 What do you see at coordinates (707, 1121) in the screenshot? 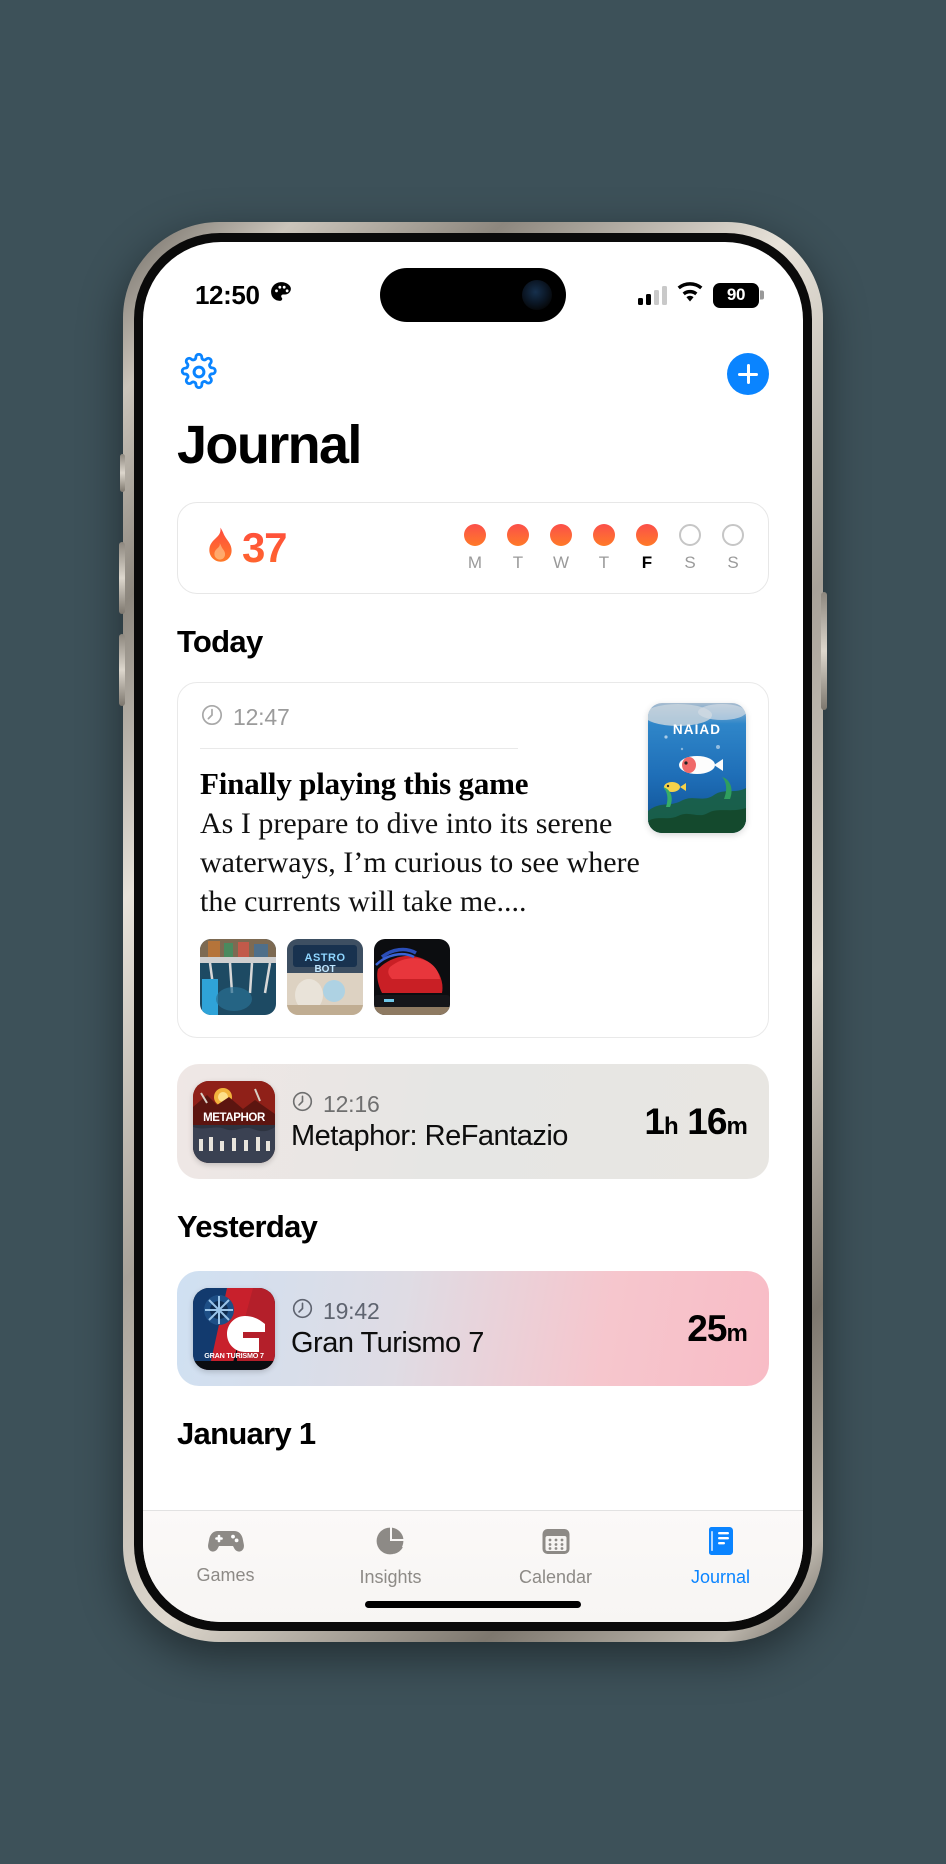
I see `duration-minutes-value: 16` at bounding box center [707, 1121].